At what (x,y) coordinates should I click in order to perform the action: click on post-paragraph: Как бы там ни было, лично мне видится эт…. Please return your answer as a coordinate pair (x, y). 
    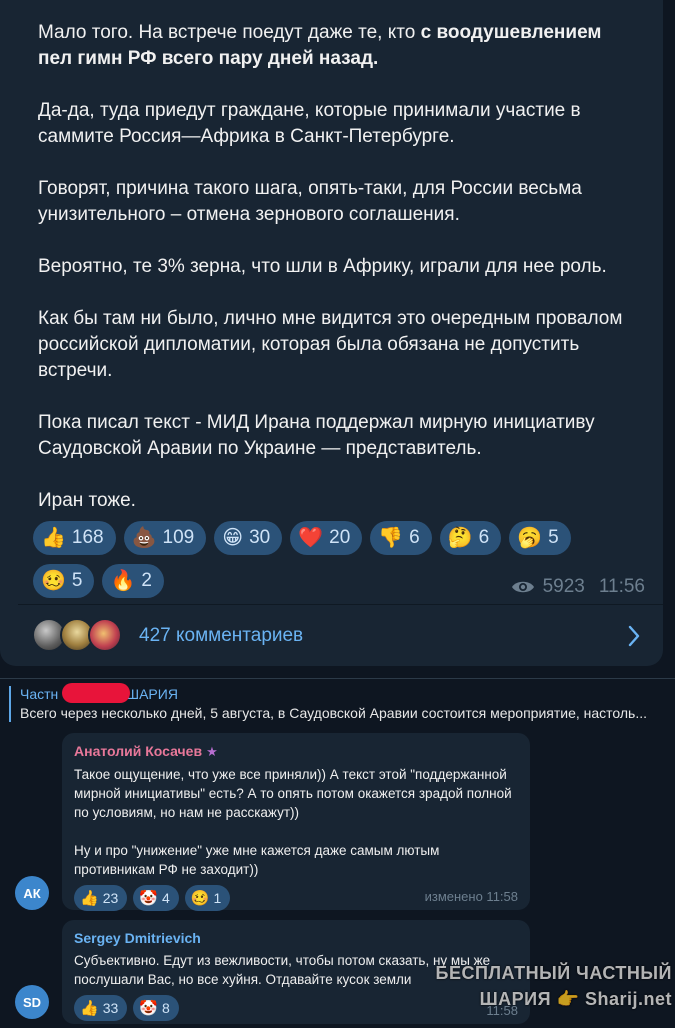
    Looking at the image, I should click on (330, 344).